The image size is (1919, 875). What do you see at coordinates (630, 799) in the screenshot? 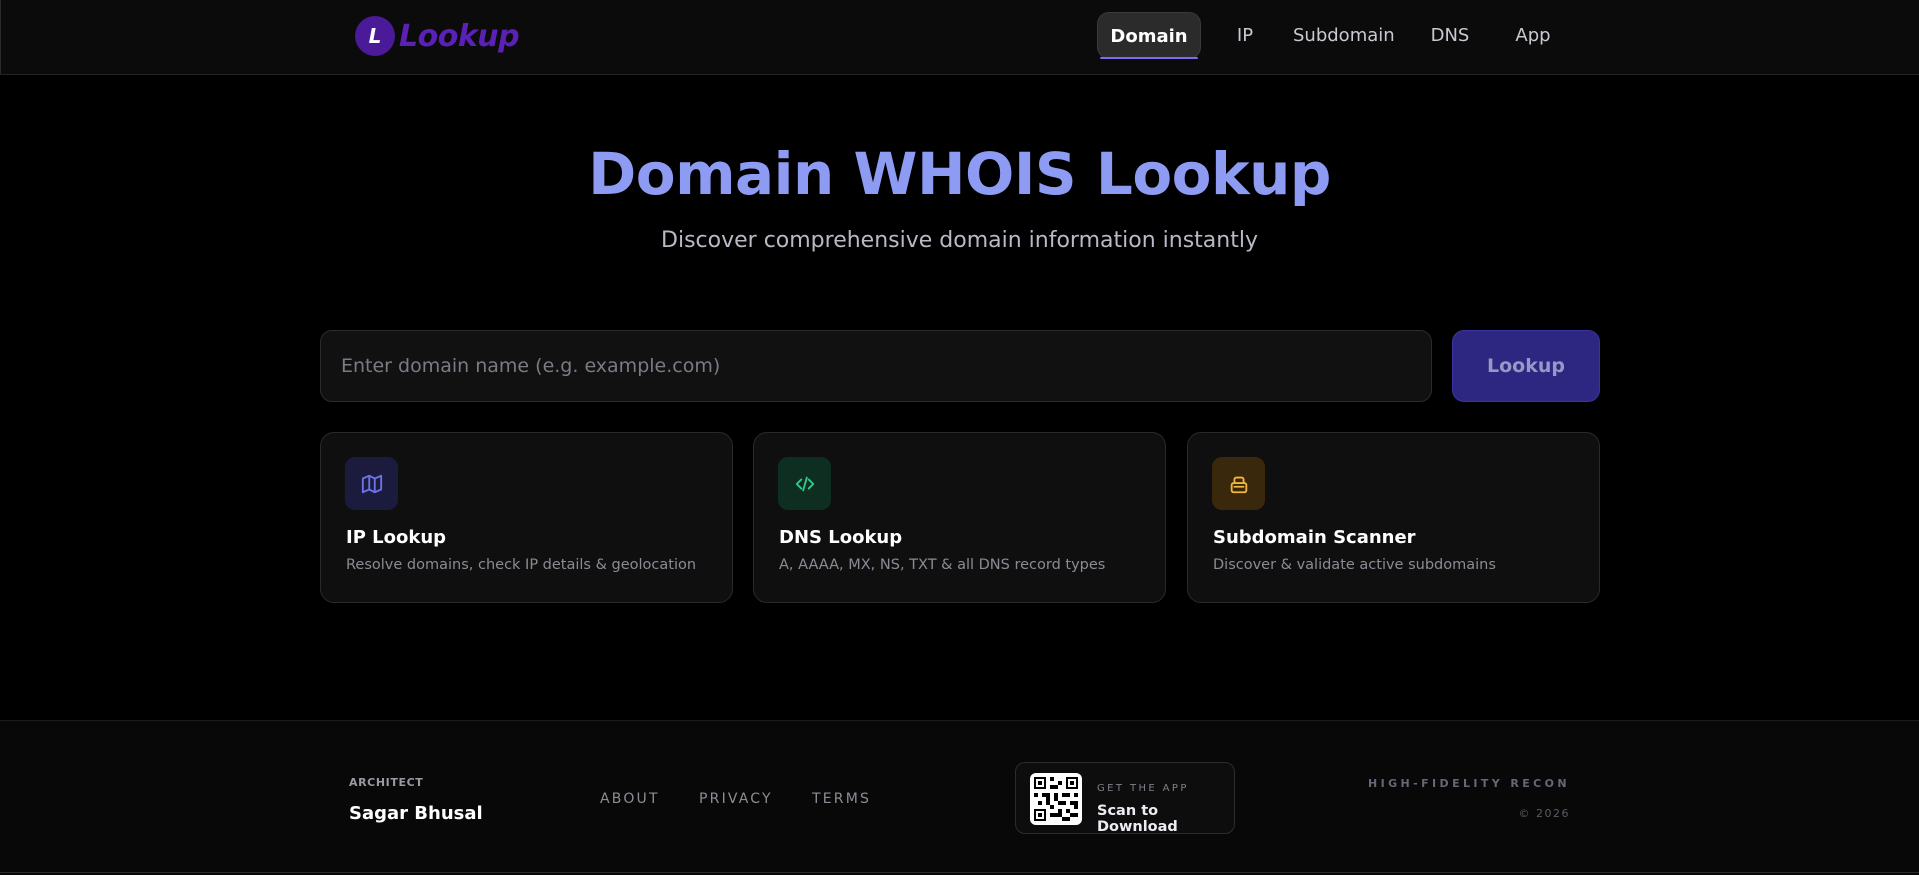
I see `footer-link-about: ABOUT` at bounding box center [630, 799].